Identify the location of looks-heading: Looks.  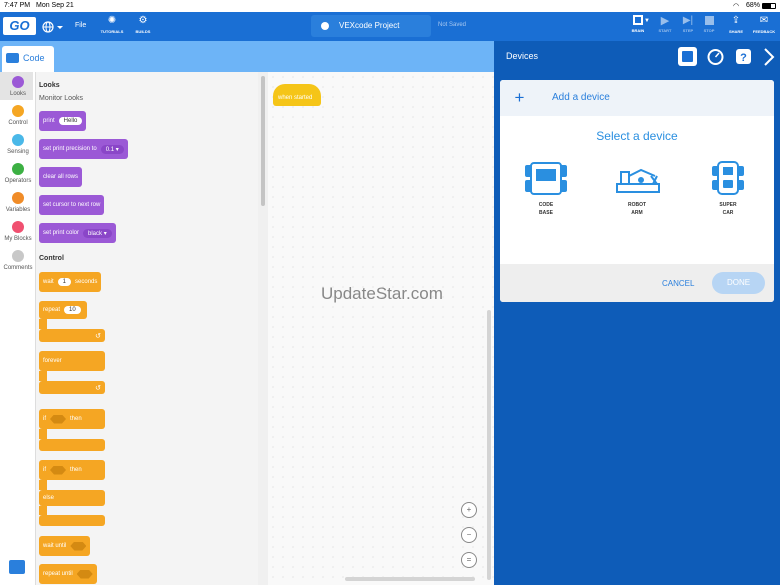
(49, 85).